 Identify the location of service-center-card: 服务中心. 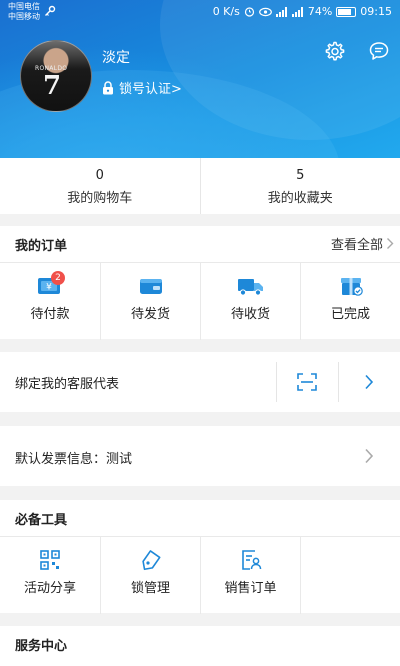
(200, 646).